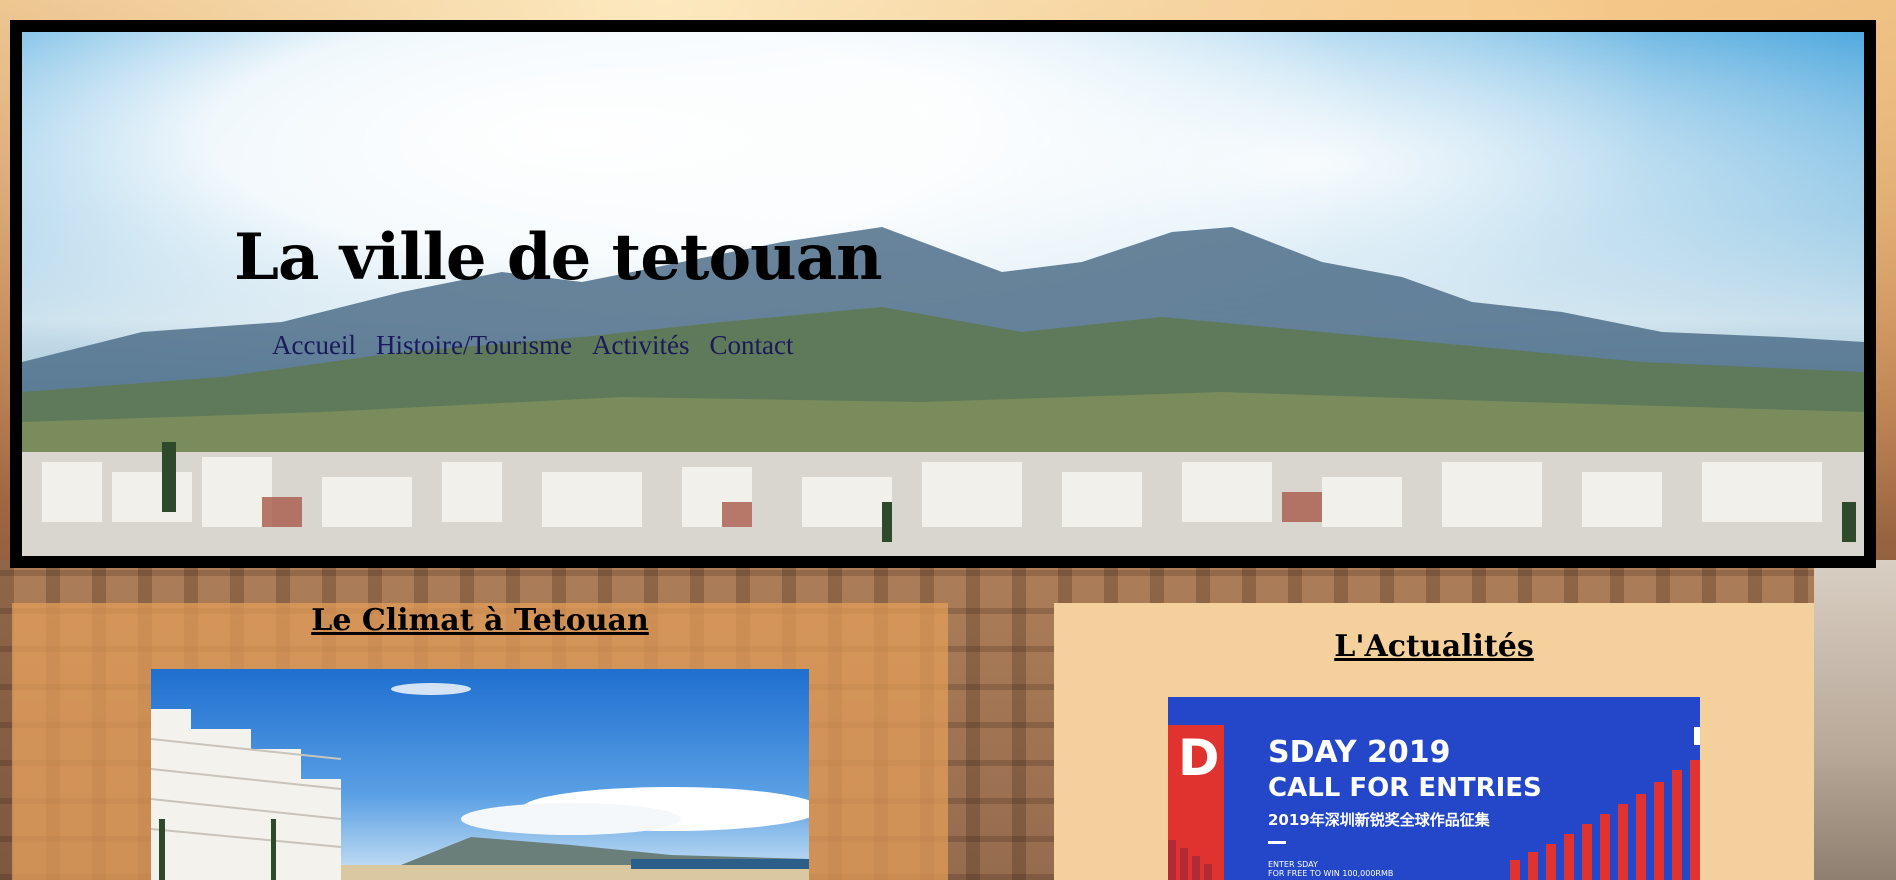 The image size is (1896, 880). I want to click on site-title: La ville de tetouan, so click(558, 257).